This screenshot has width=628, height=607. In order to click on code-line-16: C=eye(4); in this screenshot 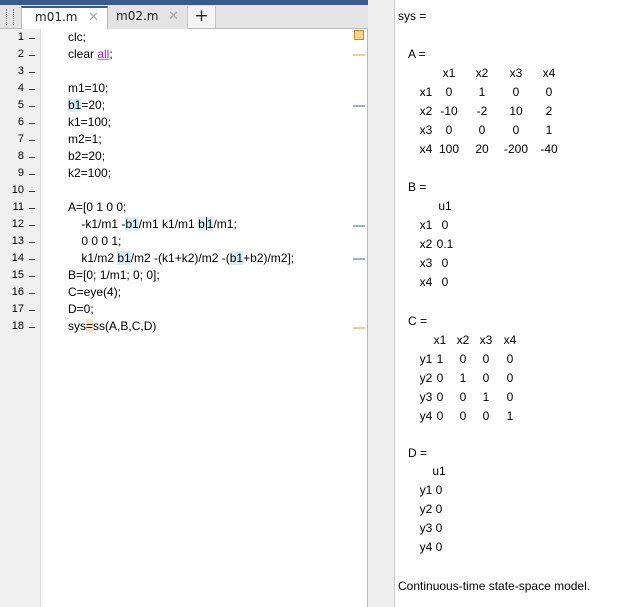, I will do `click(94, 292)`.